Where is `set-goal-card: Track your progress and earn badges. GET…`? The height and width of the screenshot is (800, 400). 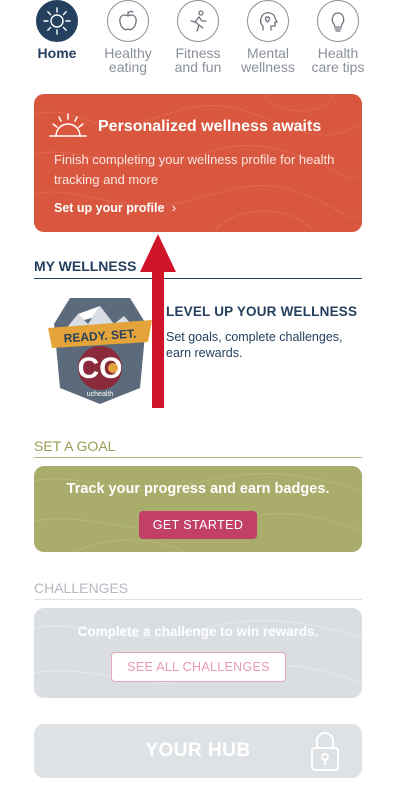
set-goal-card: Track your progress and earn badges. GET… is located at coordinates (198, 509).